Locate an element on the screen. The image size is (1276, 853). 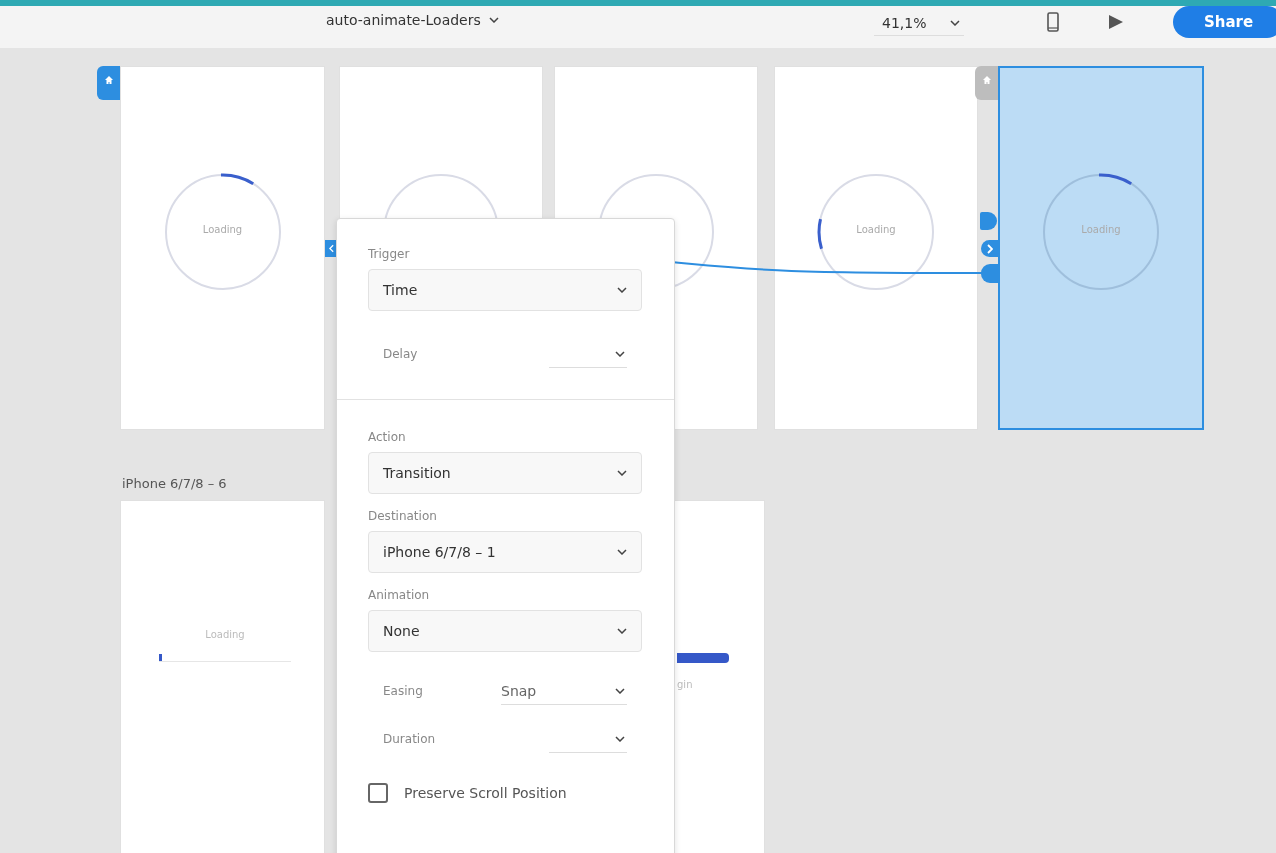
field-label: Delay is located at coordinates (400, 354).